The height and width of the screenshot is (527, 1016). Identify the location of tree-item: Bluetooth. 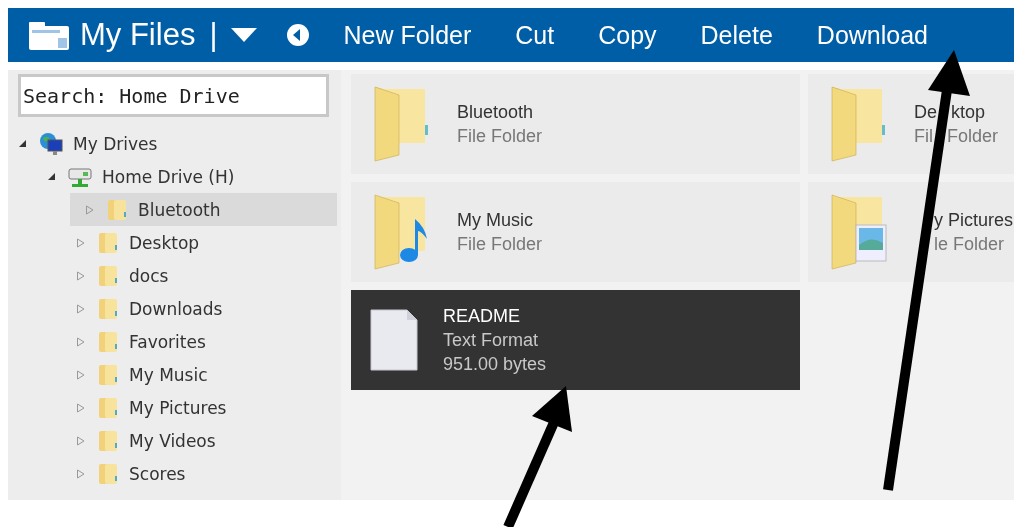
(203, 209).